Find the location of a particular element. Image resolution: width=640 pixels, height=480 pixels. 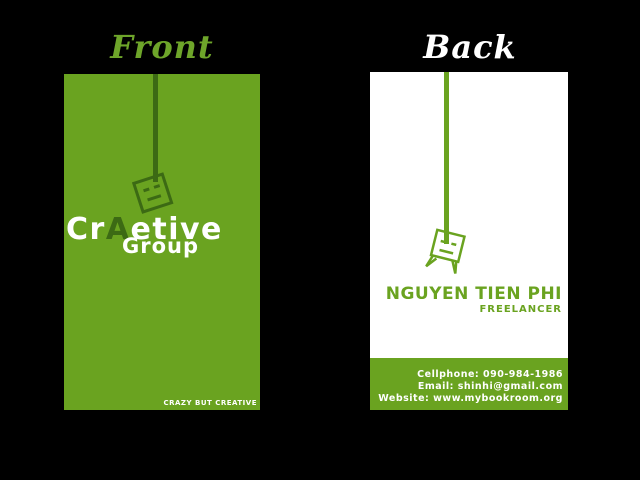

front-heading: Front is located at coordinates (162, 47).